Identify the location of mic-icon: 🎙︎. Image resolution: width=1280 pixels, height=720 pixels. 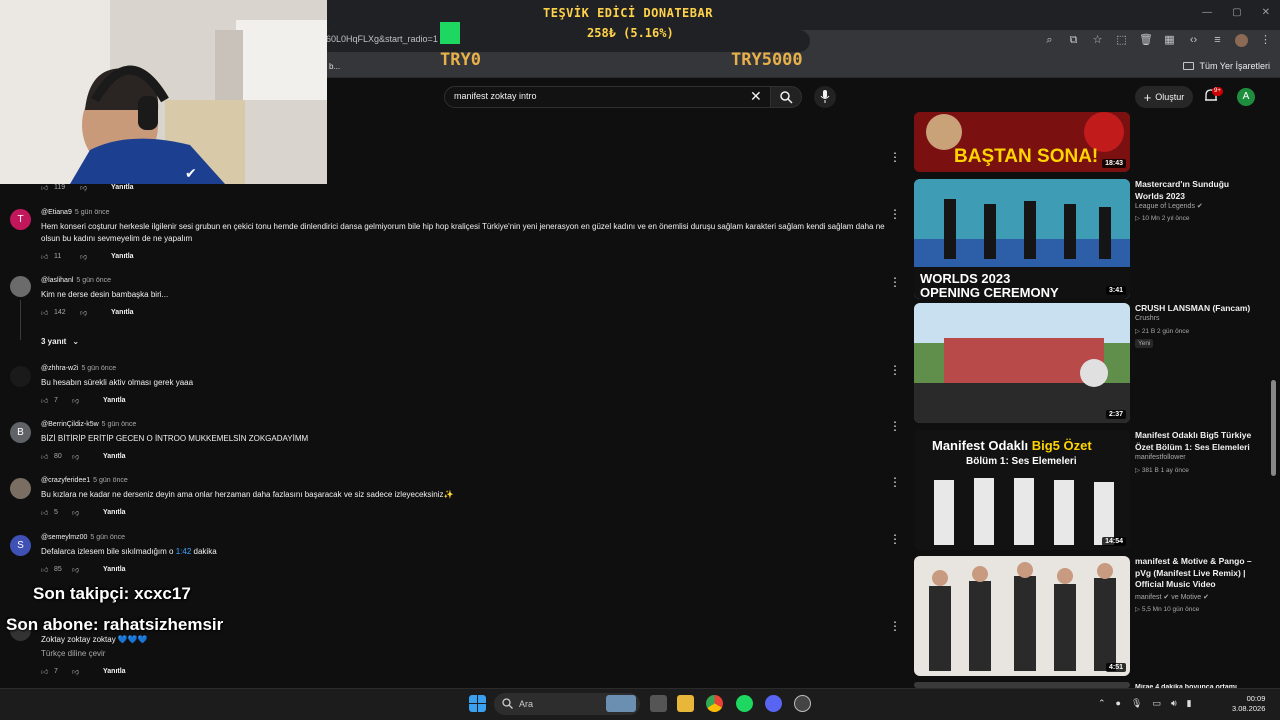
(1136, 703).